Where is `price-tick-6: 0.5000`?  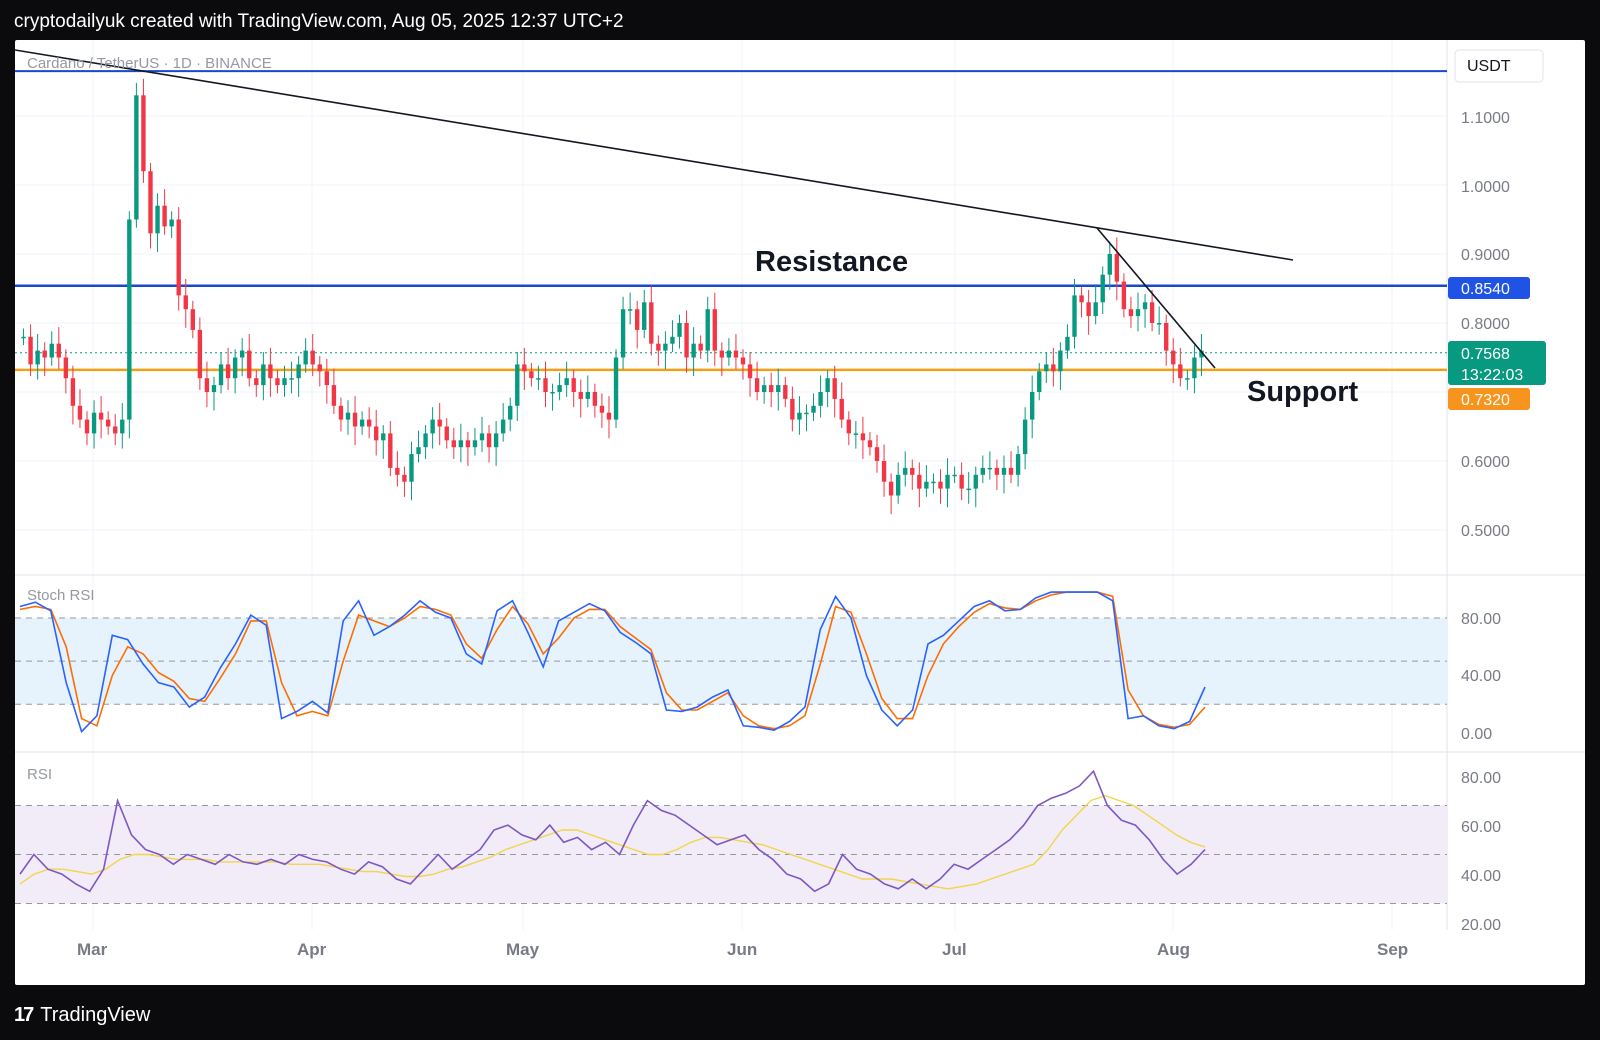
price-tick-6: 0.5000 is located at coordinates (1485, 531).